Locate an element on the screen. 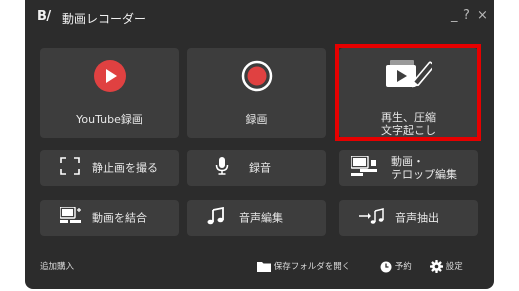  settings-button: 設定 is located at coordinates (446, 266).